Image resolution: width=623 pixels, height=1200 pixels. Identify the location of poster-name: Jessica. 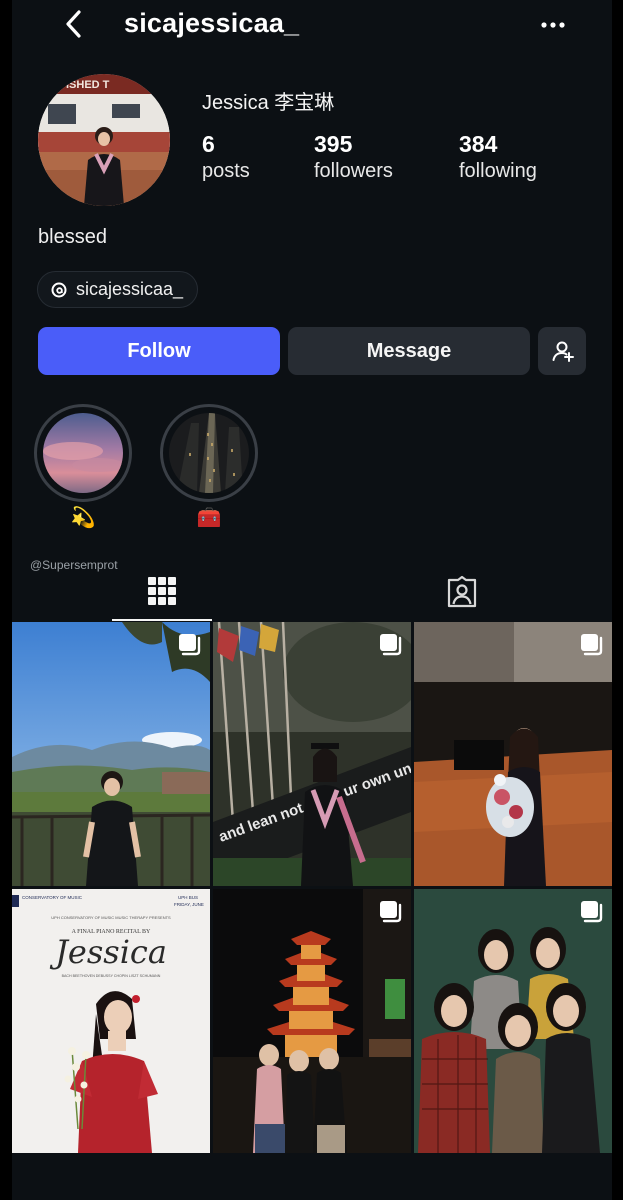
(108, 952).